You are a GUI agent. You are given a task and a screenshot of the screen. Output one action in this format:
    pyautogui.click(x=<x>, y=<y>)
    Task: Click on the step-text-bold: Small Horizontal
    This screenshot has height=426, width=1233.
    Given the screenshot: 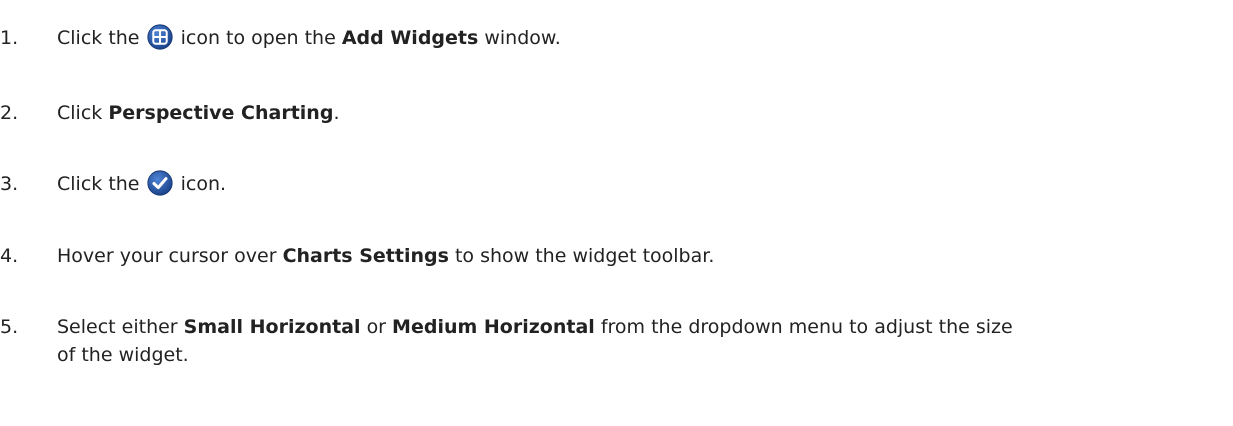 What is the action you would take?
    pyautogui.click(x=272, y=327)
    